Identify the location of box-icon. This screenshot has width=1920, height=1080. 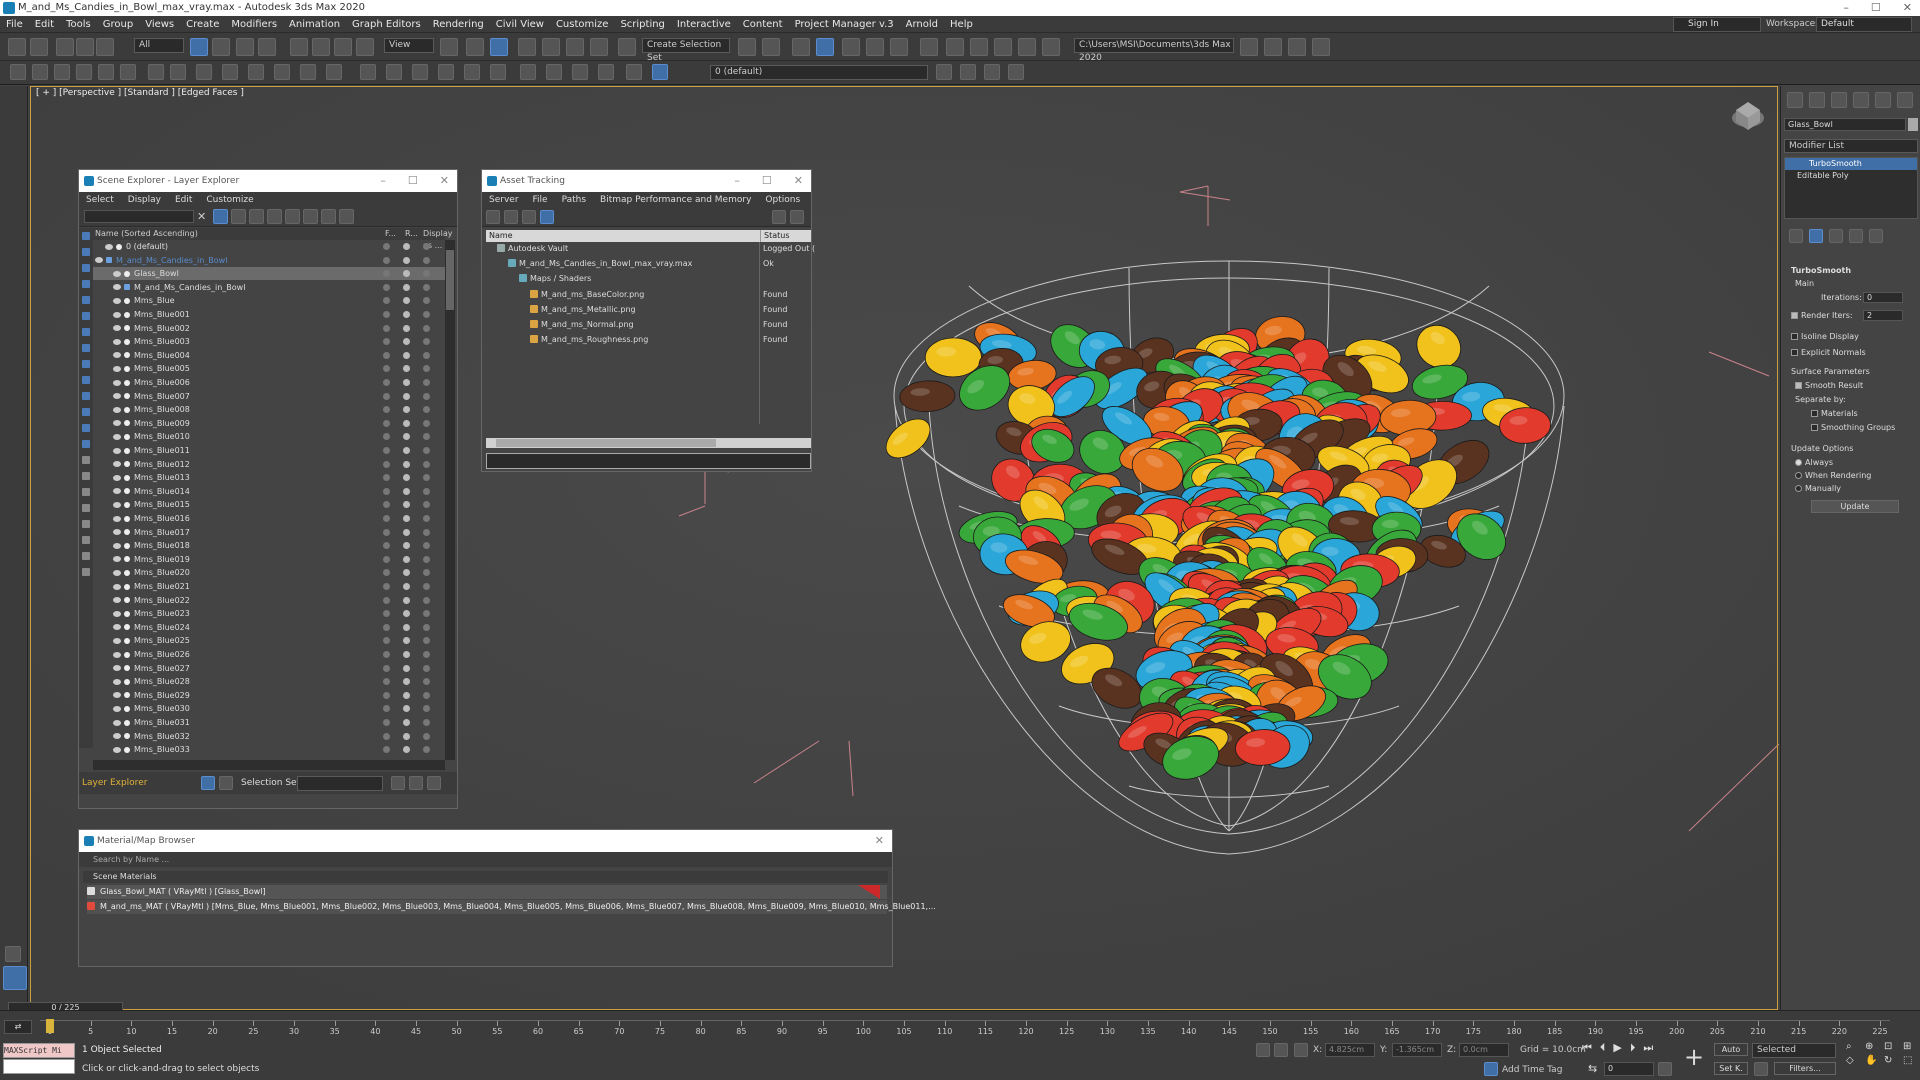
(62, 72).